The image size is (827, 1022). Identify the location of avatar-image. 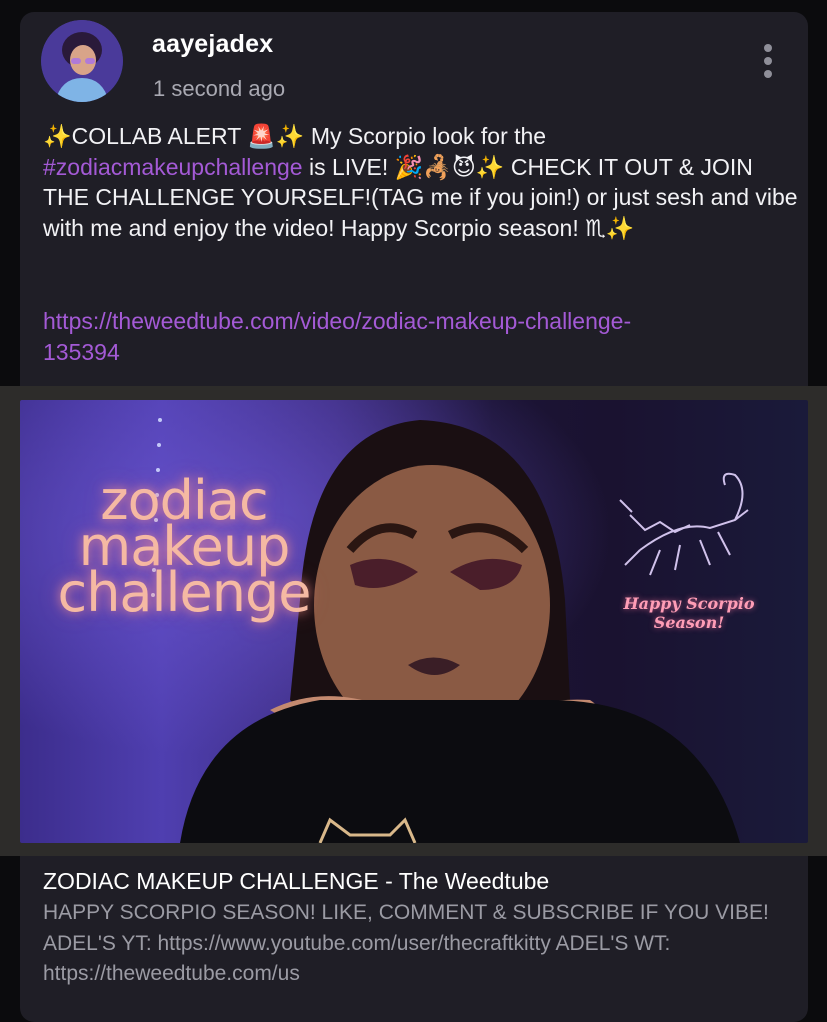
(82, 61).